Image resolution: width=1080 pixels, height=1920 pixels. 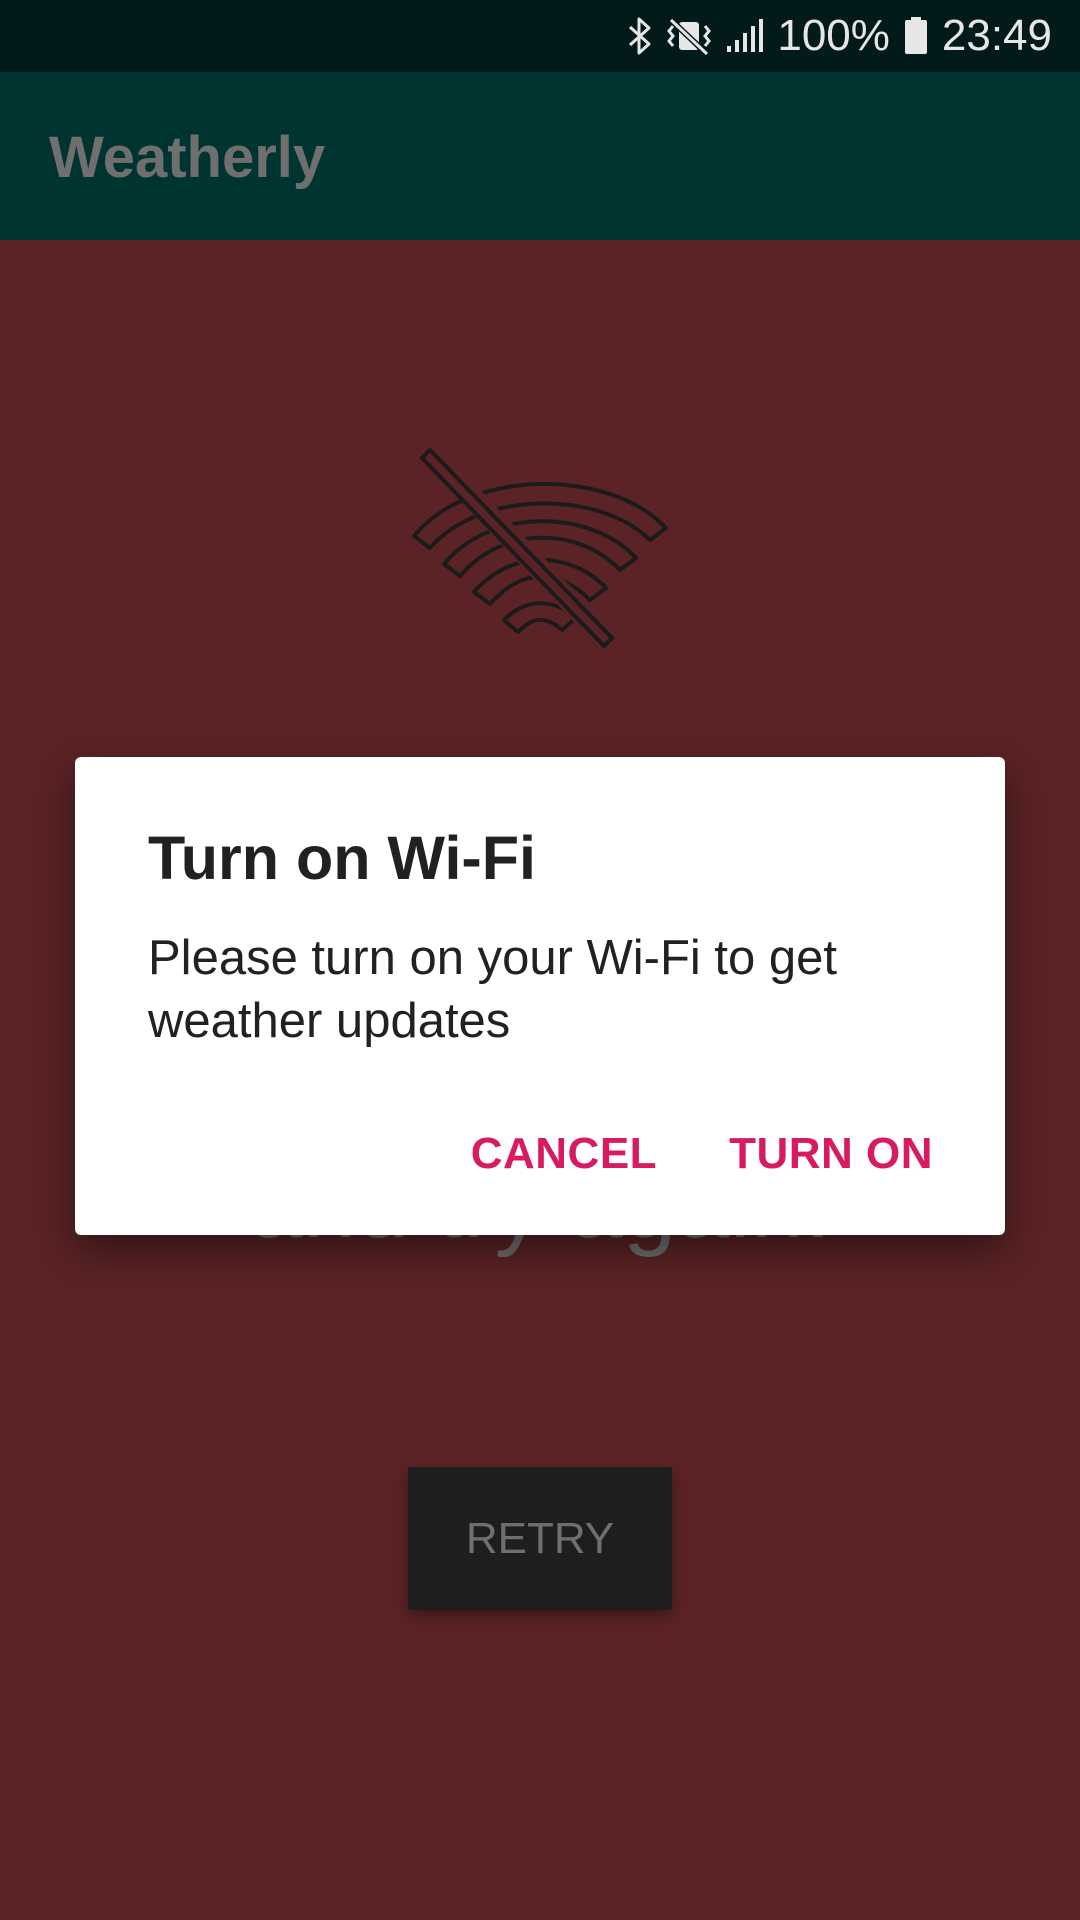 I want to click on bluetooth-icon, so click(x=640, y=36).